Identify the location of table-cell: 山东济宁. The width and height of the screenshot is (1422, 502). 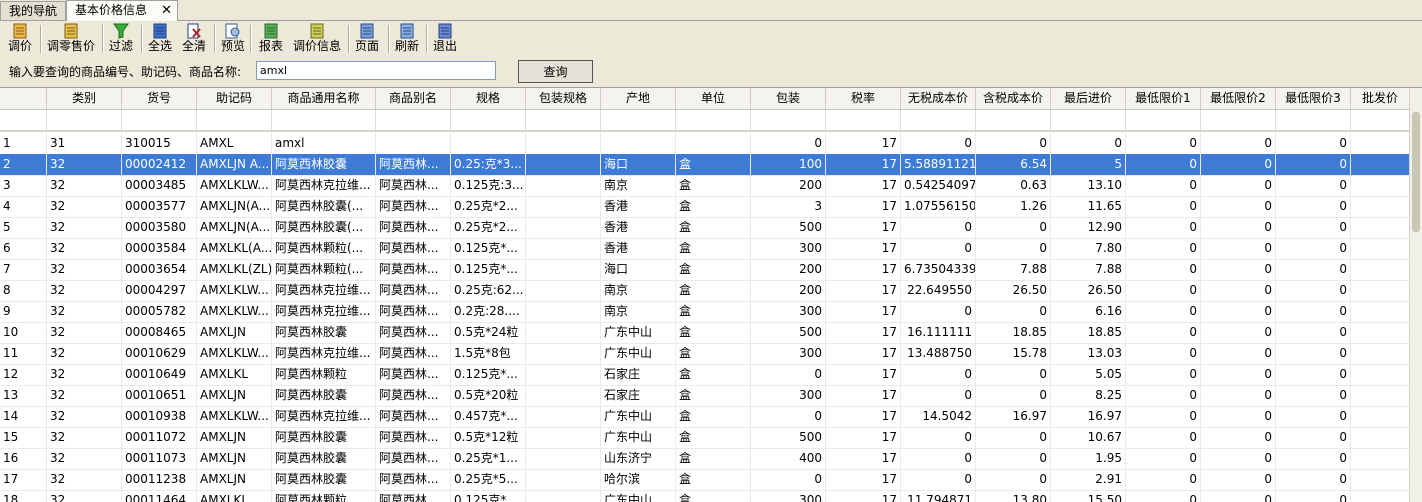
(638, 458).